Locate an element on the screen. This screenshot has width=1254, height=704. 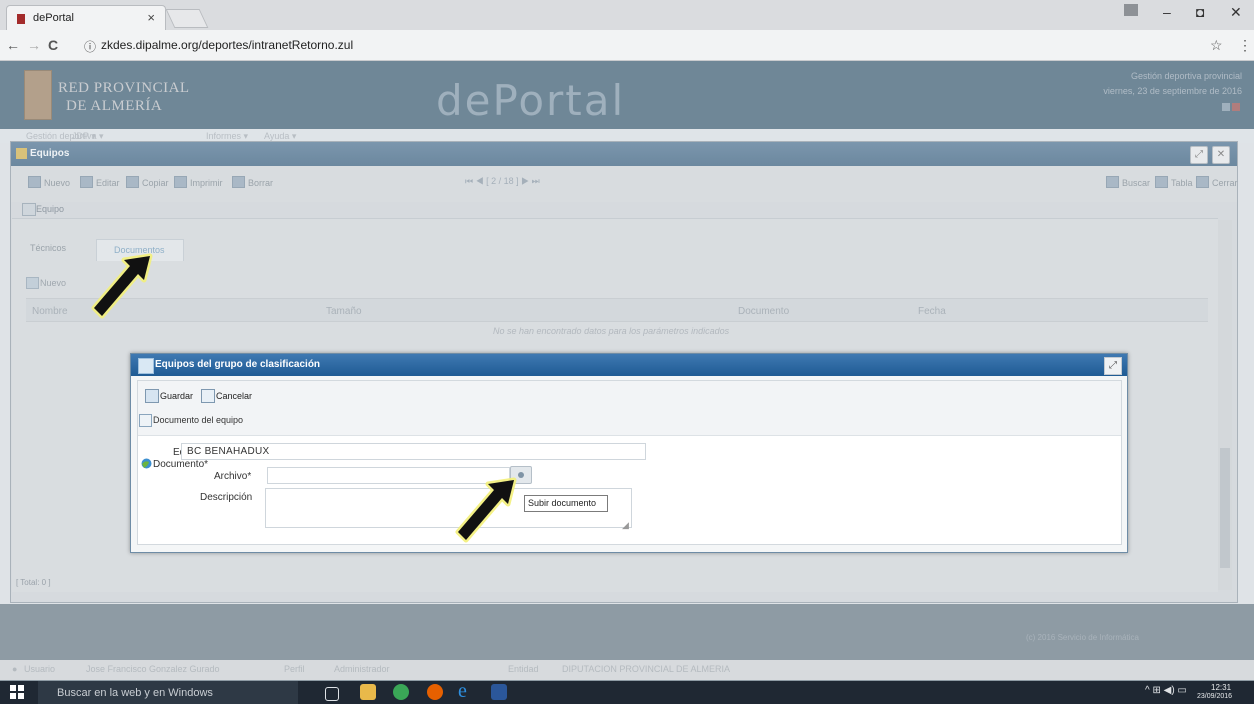
logout-icon is located at coordinates (1236, 107).